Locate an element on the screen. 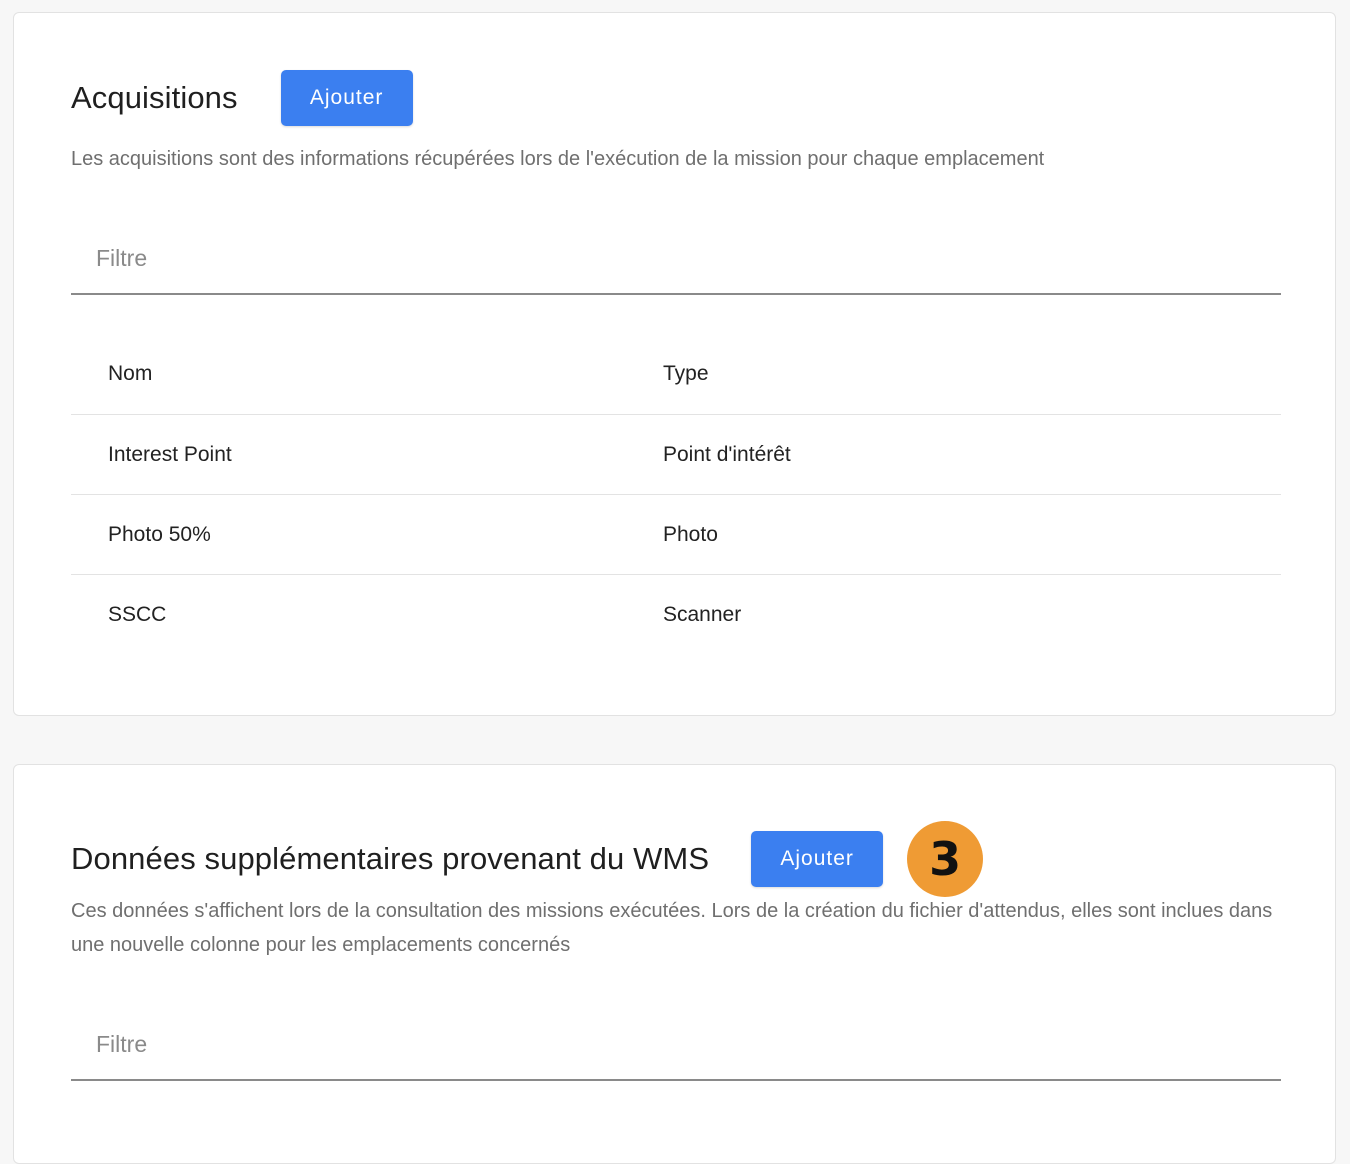 The image size is (1350, 1164). wms-data-title: Données supplémentaires provenant du WMS is located at coordinates (390, 858).